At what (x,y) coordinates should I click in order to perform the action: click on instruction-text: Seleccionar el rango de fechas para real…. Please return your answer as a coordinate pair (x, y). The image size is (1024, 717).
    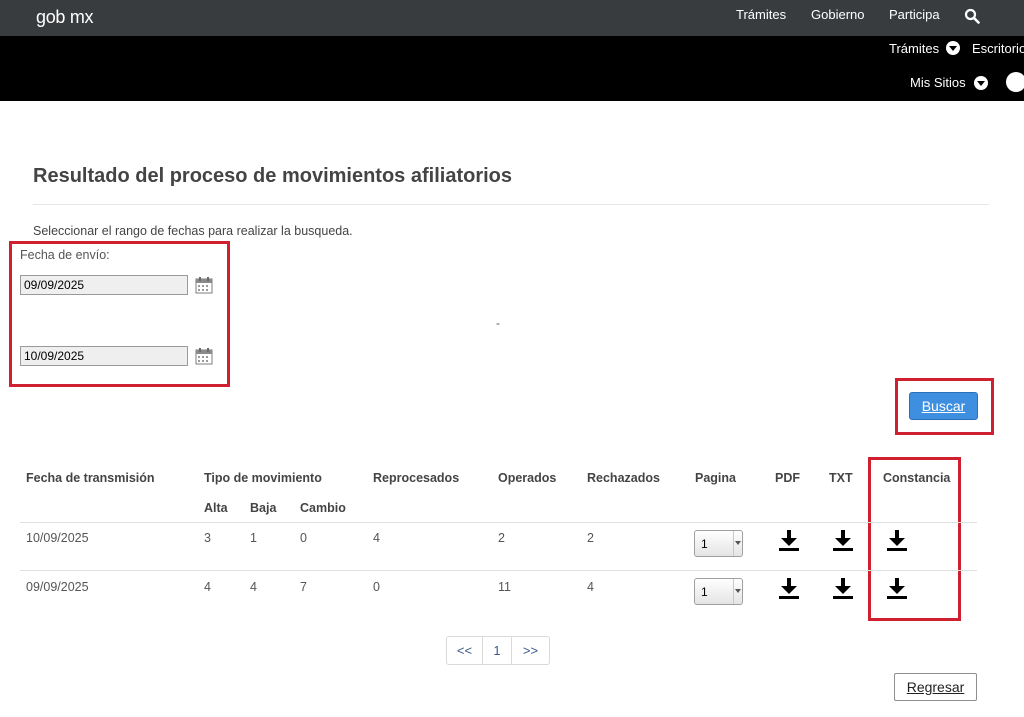
    Looking at the image, I should click on (193, 231).